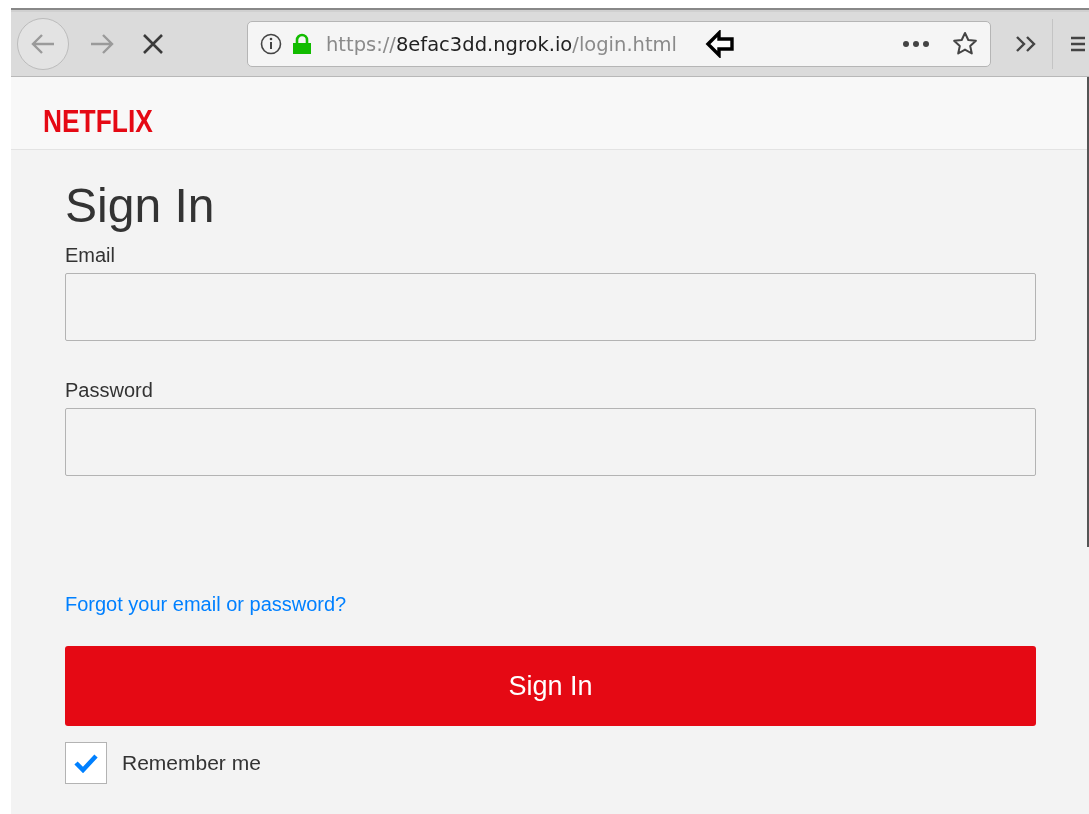  Describe the element at coordinates (916, 44) in the screenshot. I see `more-icon` at that location.